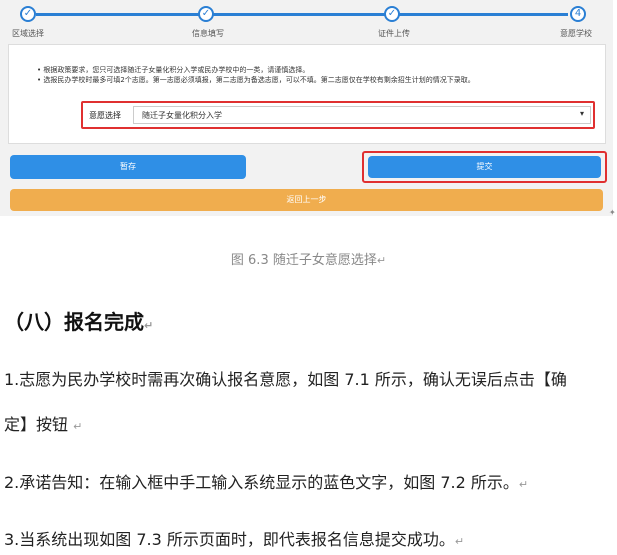 The height and width of the screenshot is (555, 617). I want to click on save-draft-button: 暂存, so click(128, 167).